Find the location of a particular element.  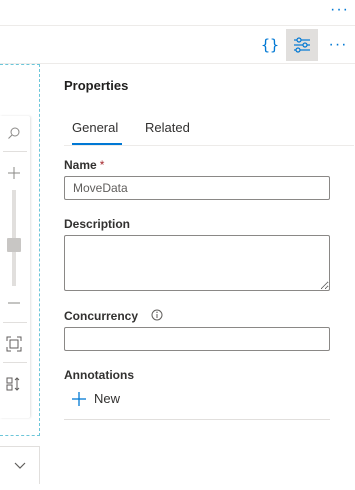

collapse-panel-button is located at coordinates (20, 465).